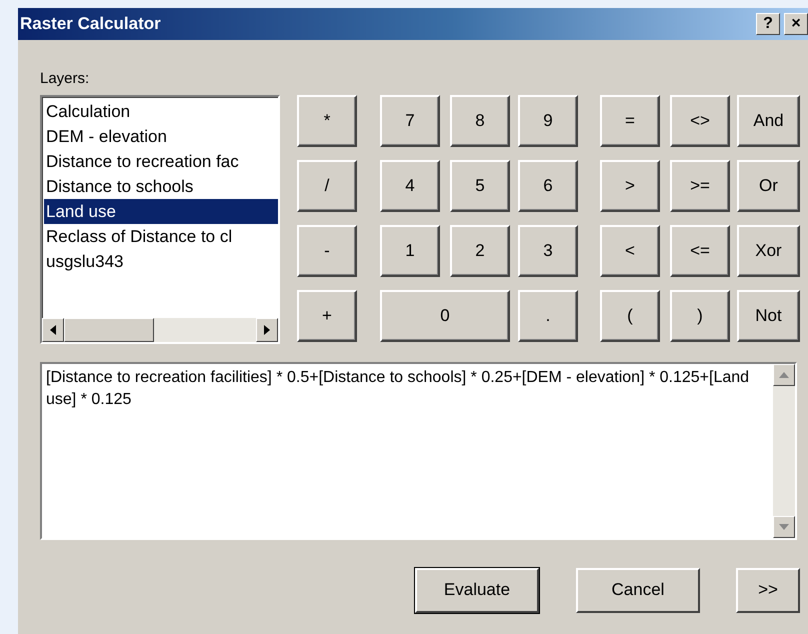 The height and width of the screenshot is (634, 808). What do you see at coordinates (445, 316) in the screenshot?
I see `key-button: 0` at bounding box center [445, 316].